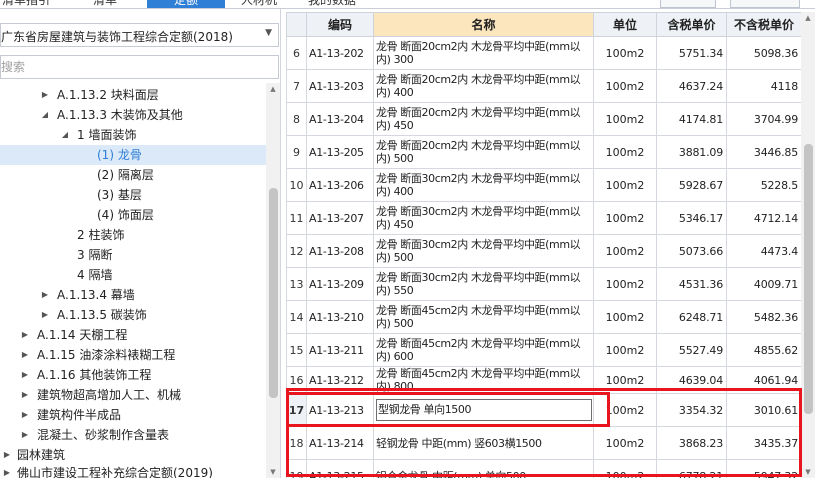  What do you see at coordinates (133, 255) in the screenshot?
I see `tree-node: 3 隔断` at bounding box center [133, 255].